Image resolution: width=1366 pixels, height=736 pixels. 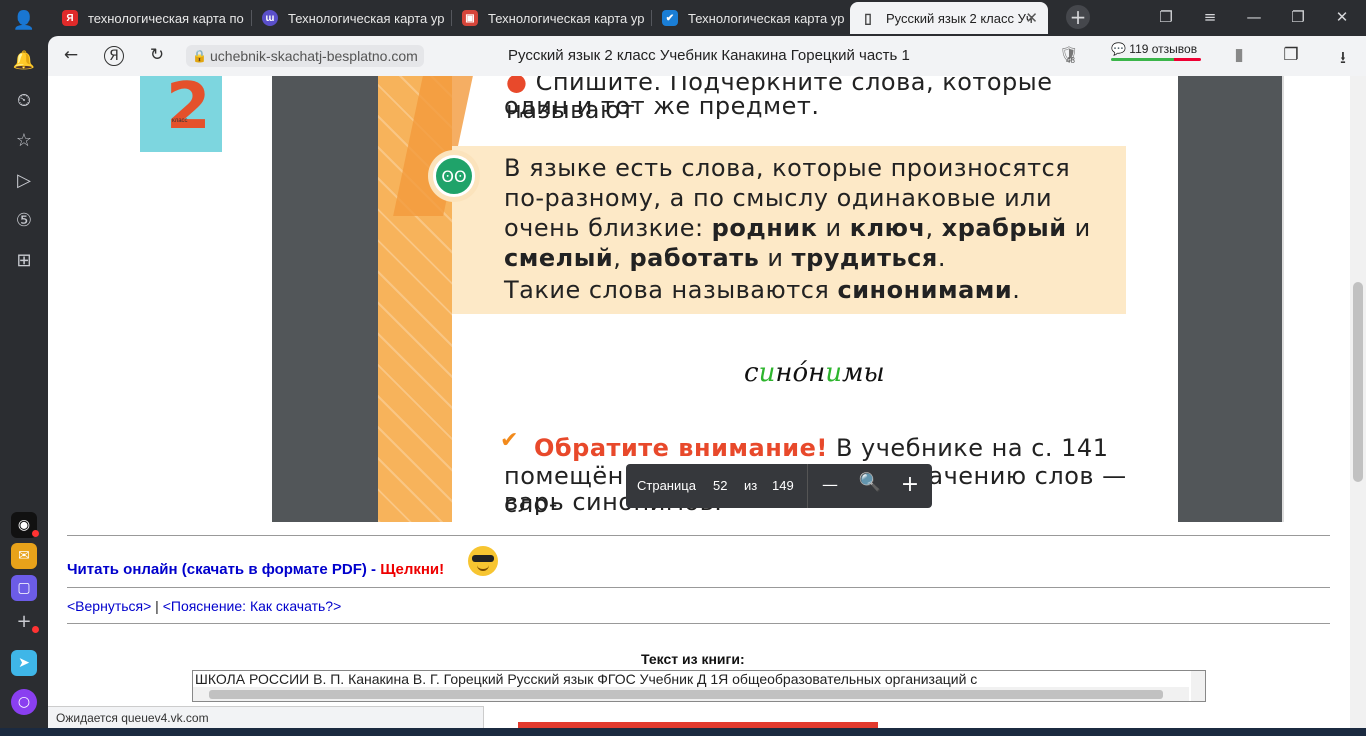 What do you see at coordinates (662, 106) in the screenshot?
I see `exercise-line-2: один и тот же предмет.` at bounding box center [662, 106].